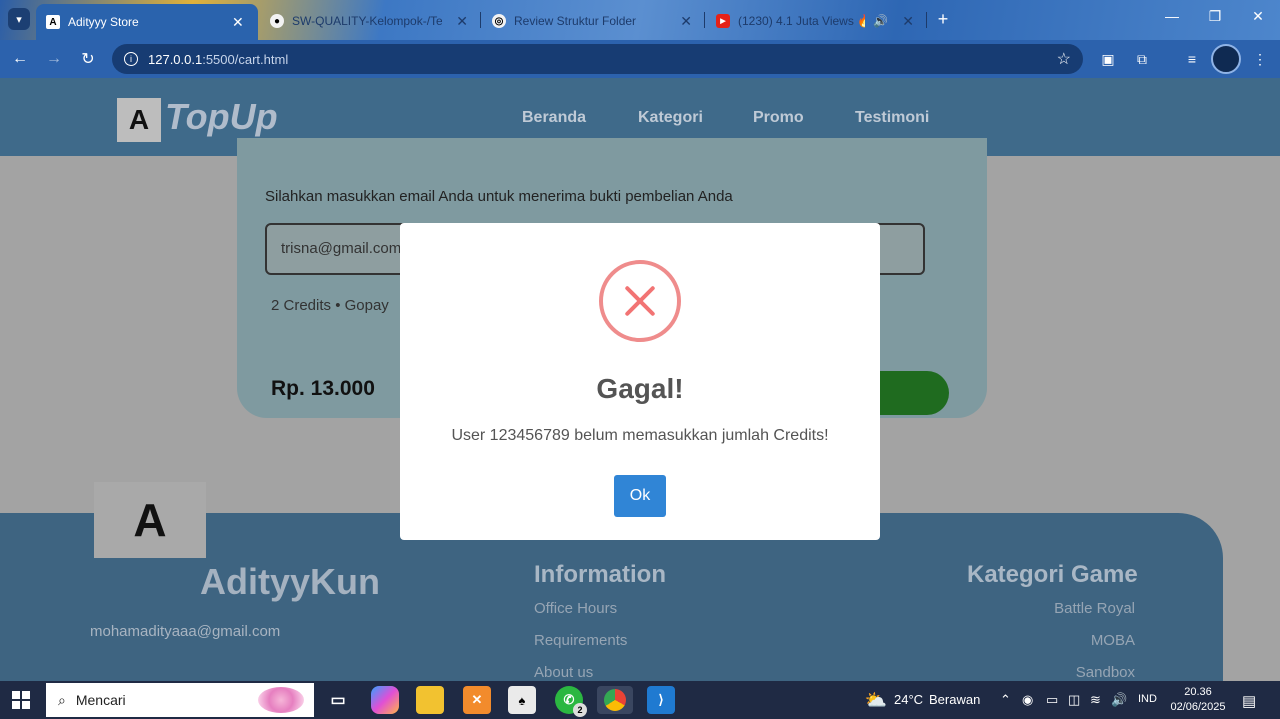 This screenshot has height=719, width=1280. Describe the element at coordinates (131, 59) in the screenshot. I see `site-info-icon: i` at that location.